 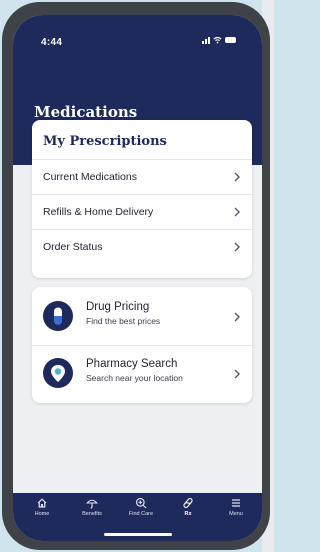 I want to click on pharmacy-search-subtitle: Search near your location, so click(x=134, y=378).